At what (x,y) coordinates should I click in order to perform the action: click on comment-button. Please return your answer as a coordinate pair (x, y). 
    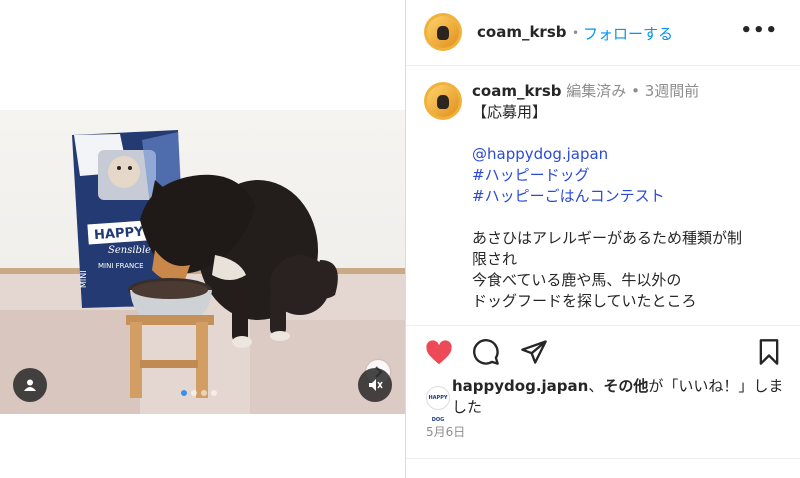
    Looking at the image, I should click on (487, 353).